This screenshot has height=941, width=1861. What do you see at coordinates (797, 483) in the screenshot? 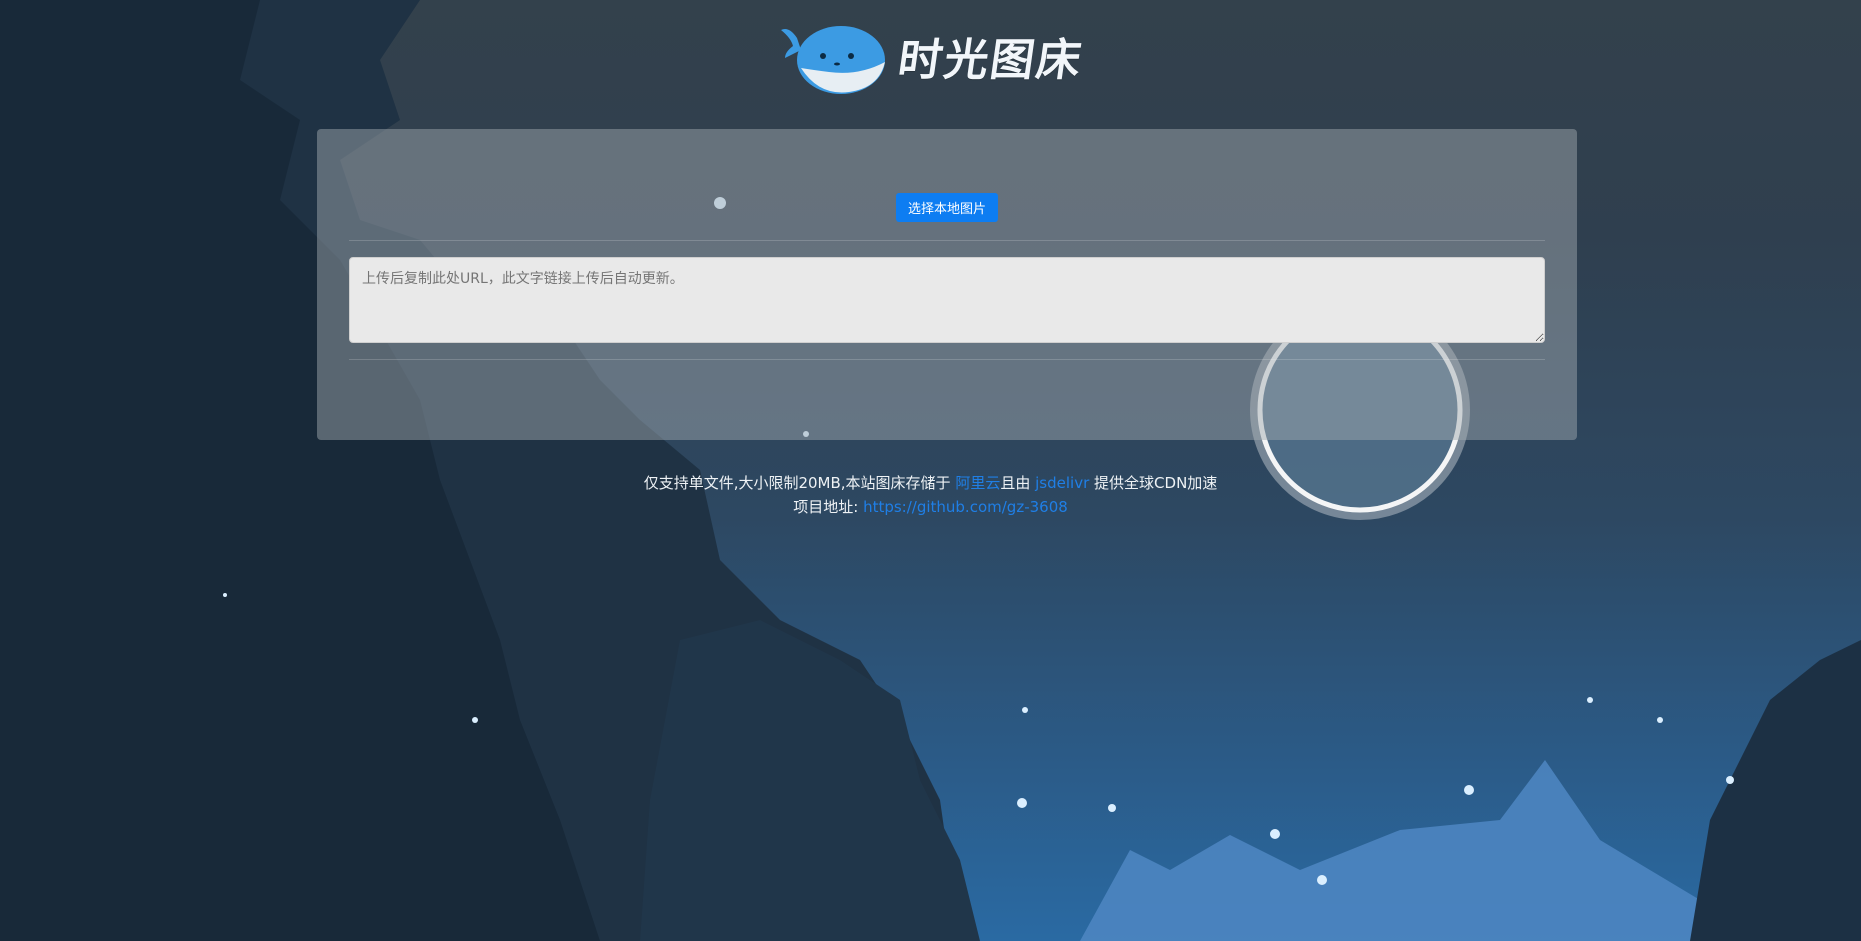
I see `footer-text: 仅支持单文件,大小限制20MB,本站图床存储于` at bounding box center [797, 483].